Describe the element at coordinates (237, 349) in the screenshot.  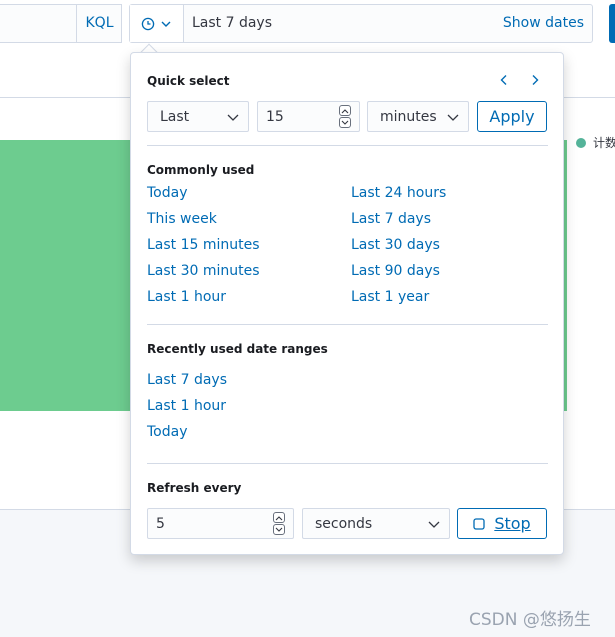
I see `recently-used-title: Recently used date ranges` at that location.